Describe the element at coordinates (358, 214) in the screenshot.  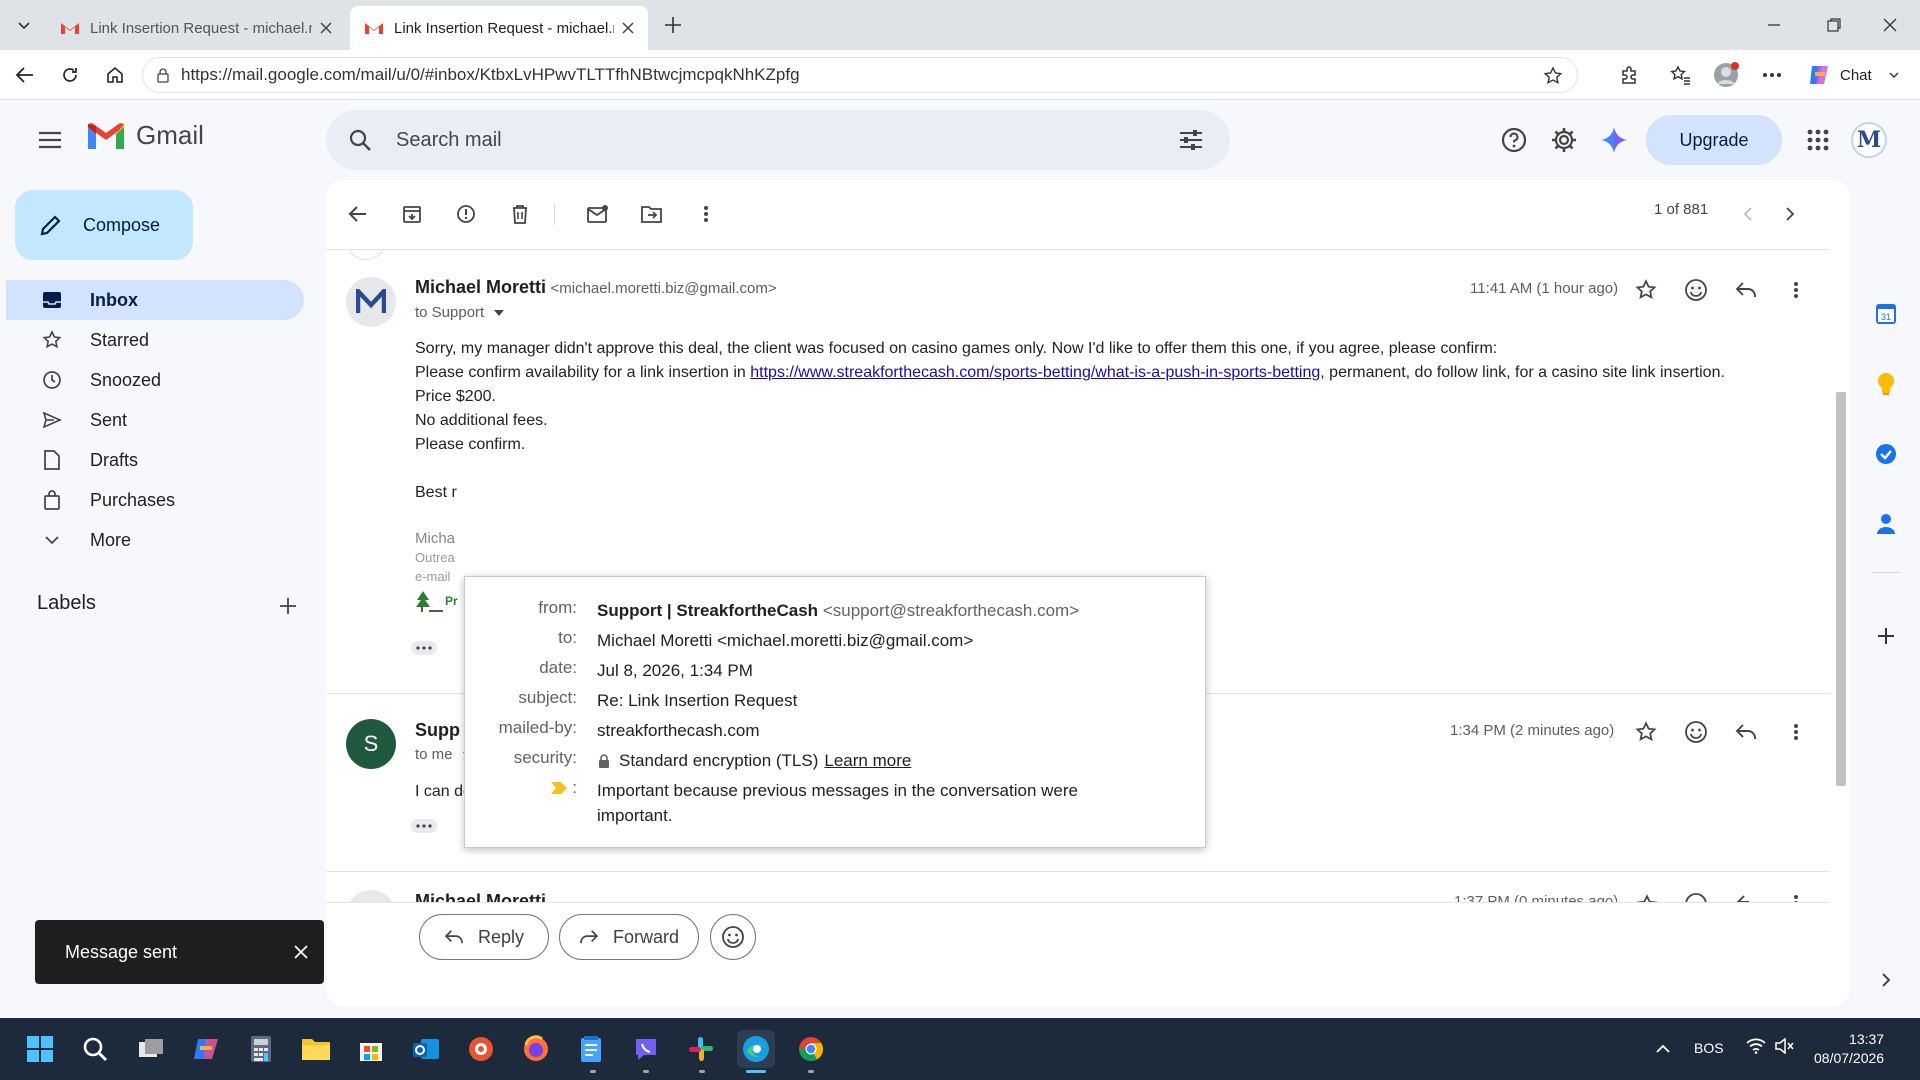
I see `back-to-inbox-button` at that location.